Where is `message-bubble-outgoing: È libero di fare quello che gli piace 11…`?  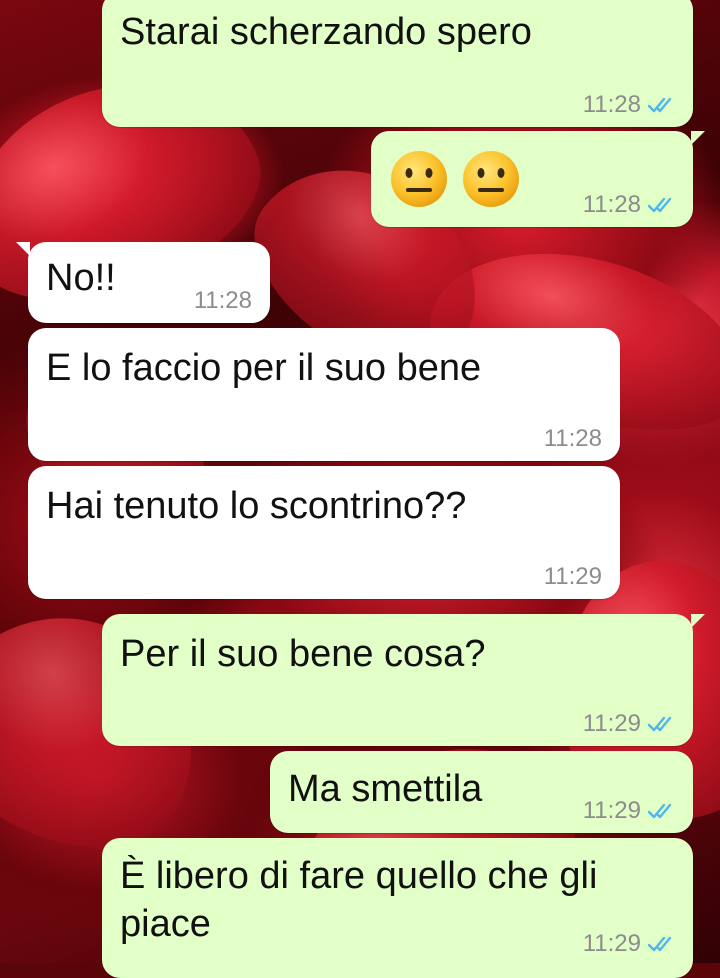
message-bubble-outgoing: È libero di fare quello che gli piace 11… is located at coordinates (397, 908).